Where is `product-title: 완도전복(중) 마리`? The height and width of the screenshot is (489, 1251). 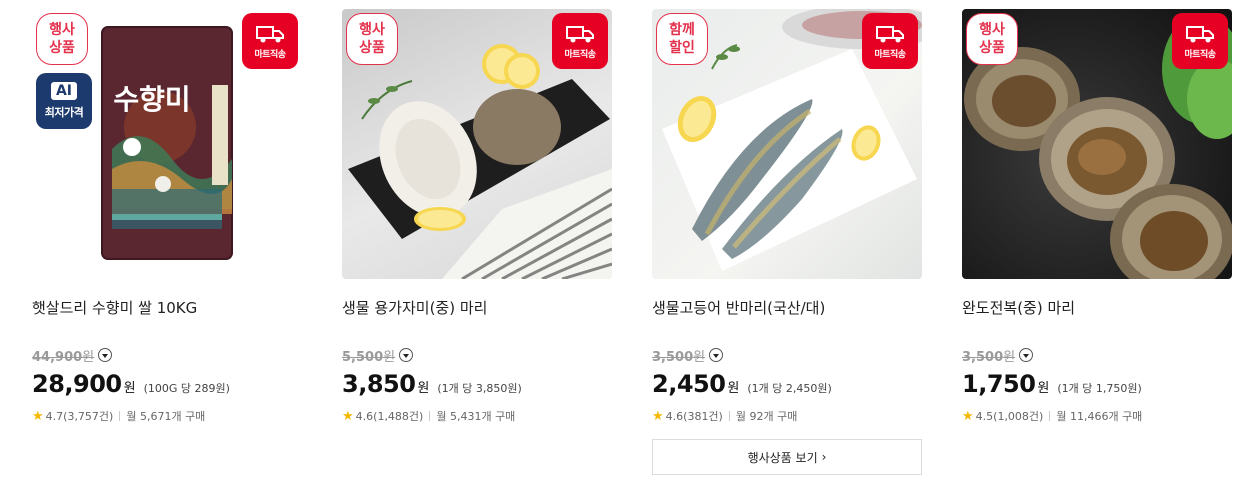
product-title: 완도전복(중) 마리 is located at coordinates (1097, 308).